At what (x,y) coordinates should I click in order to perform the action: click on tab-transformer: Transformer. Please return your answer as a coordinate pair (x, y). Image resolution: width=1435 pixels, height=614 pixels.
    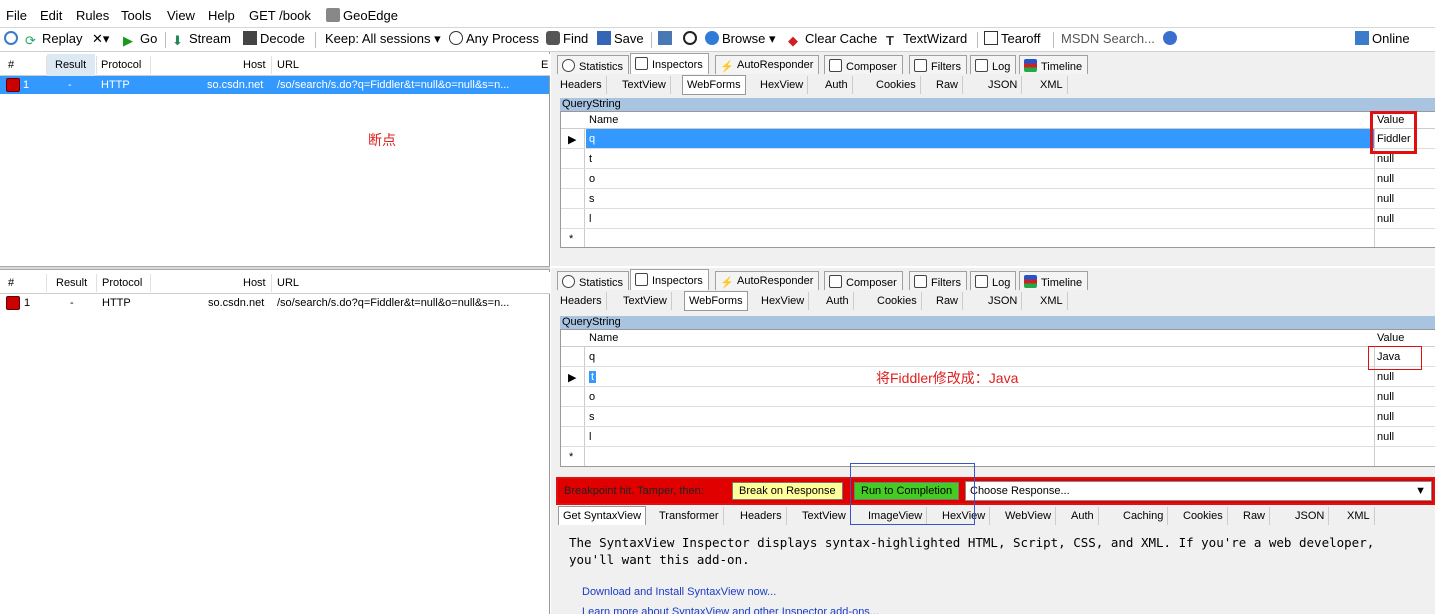
    Looking at the image, I should click on (689, 516).